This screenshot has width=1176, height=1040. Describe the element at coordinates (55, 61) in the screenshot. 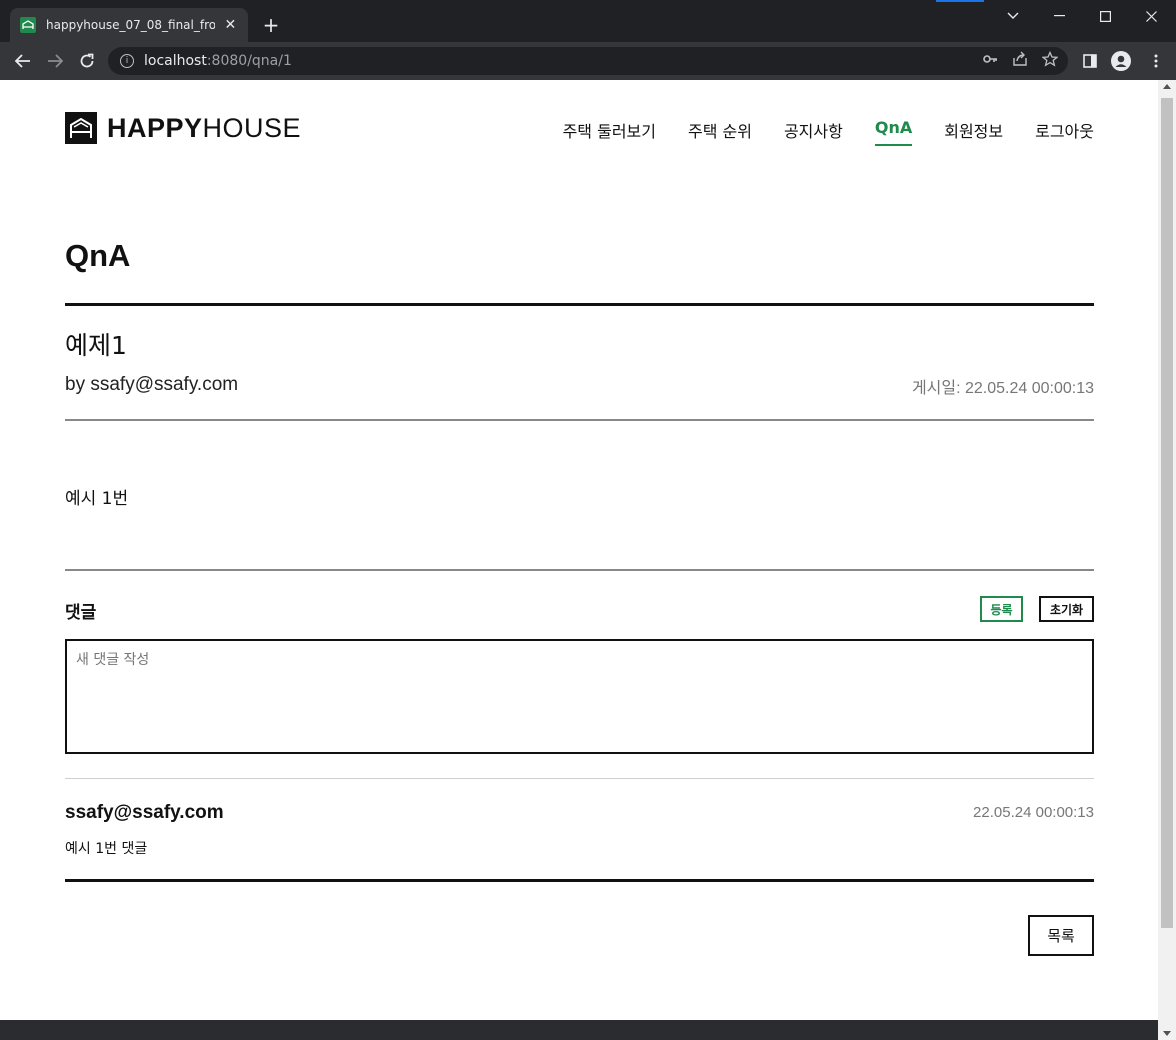

I see `forward-icon` at that location.